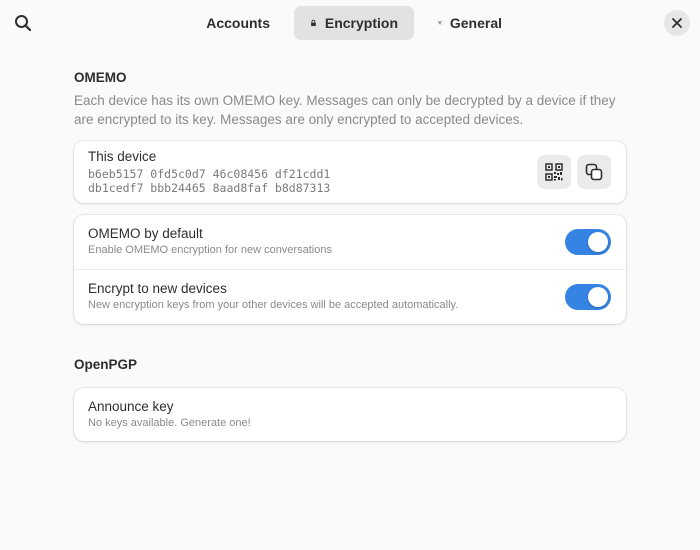 This screenshot has height=550, width=700. What do you see at coordinates (313, 23) in the screenshot?
I see `lock-icon` at bounding box center [313, 23].